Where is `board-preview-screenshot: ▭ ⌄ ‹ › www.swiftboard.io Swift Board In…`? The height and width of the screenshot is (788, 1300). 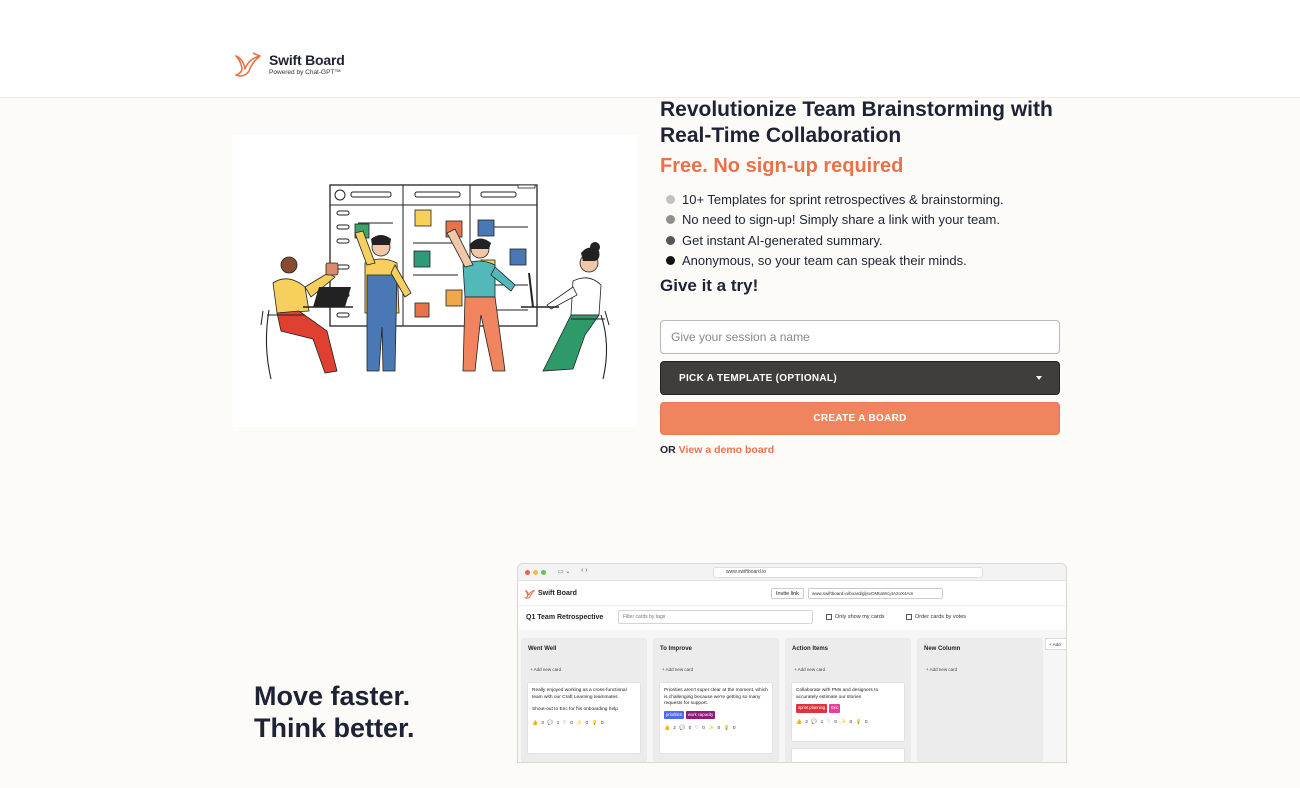 board-preview-screenshot: ▭ ⌄ ‹ › www.swiftboard.io Swift Board In… is located at coordinates (792, 663).